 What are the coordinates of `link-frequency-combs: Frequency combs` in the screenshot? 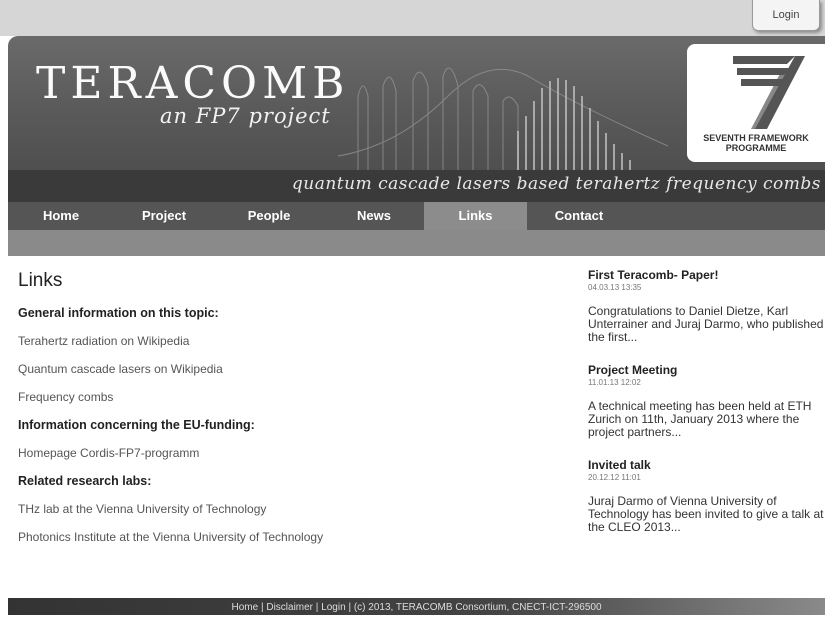 It's located at (288, 397).